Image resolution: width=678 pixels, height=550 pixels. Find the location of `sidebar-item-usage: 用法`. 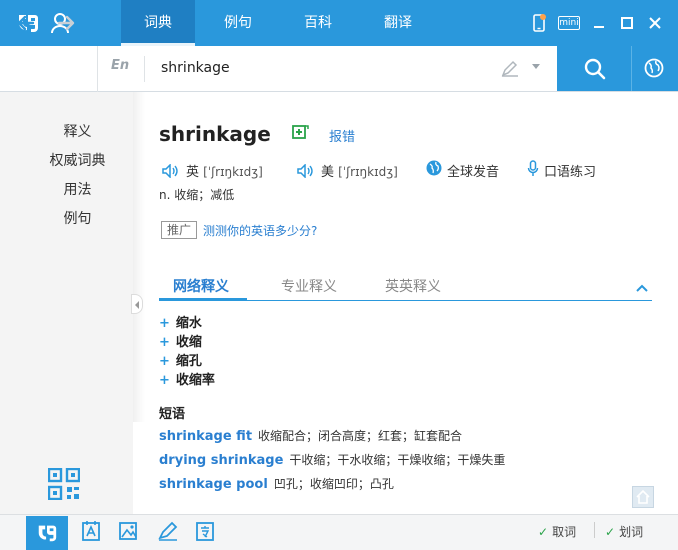

sidebar-item-usage: 用法 is located at coordinates (77, 189).